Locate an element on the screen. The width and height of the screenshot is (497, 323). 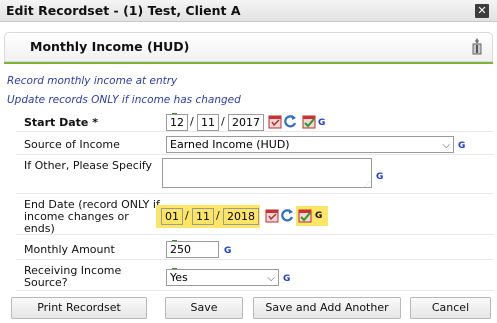
print-recordset-button: Print Recordset is located at coordinates (79, 308).